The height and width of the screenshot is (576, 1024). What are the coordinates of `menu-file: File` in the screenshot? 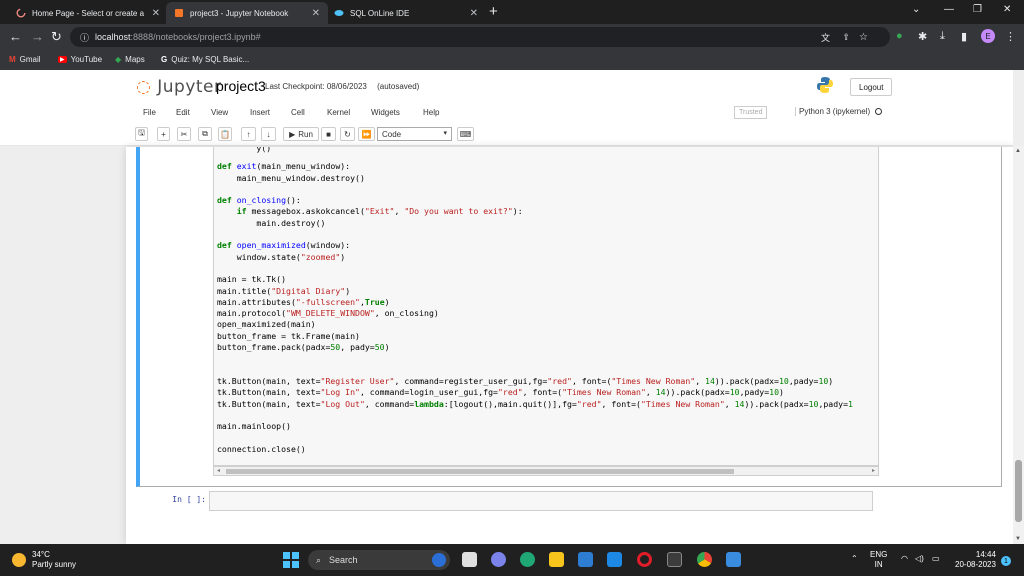 It's located at (149, 112).